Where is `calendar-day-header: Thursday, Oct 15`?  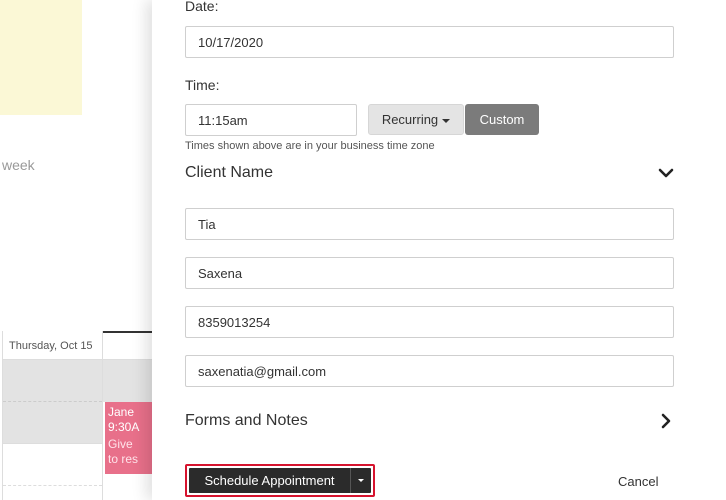
calendar-day-header: Thursday, Oct 15 is located at coordinates (52, 345).